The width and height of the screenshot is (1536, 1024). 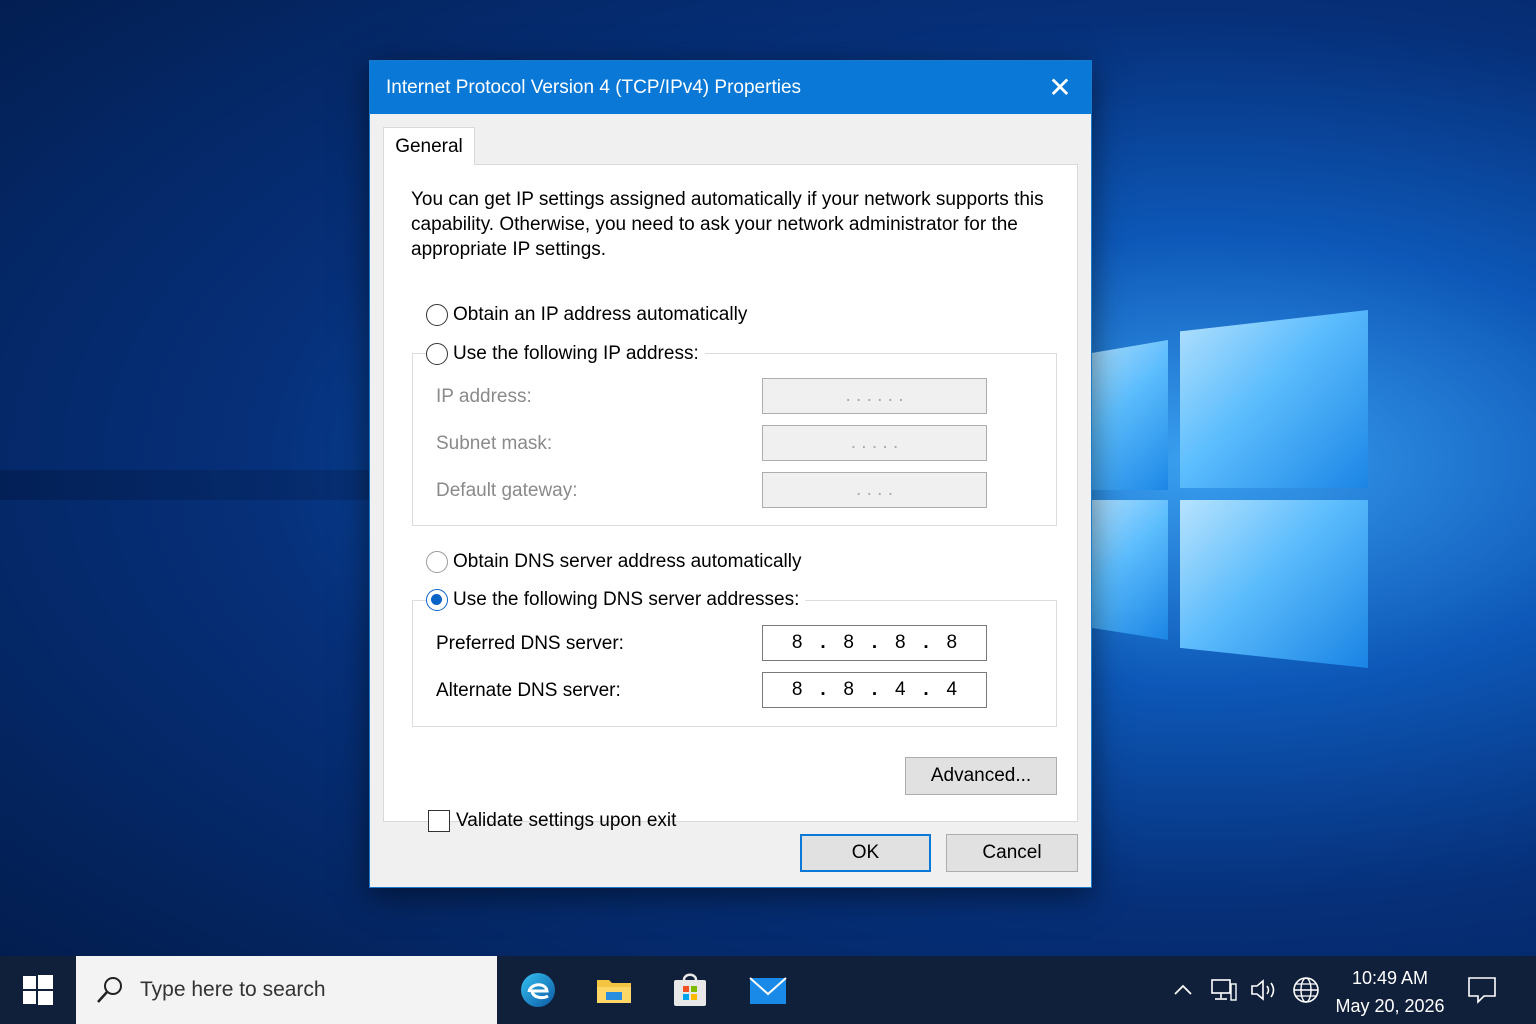 I want to click on subnet-mask-field: . . . . ., so click(x=874, y=443).